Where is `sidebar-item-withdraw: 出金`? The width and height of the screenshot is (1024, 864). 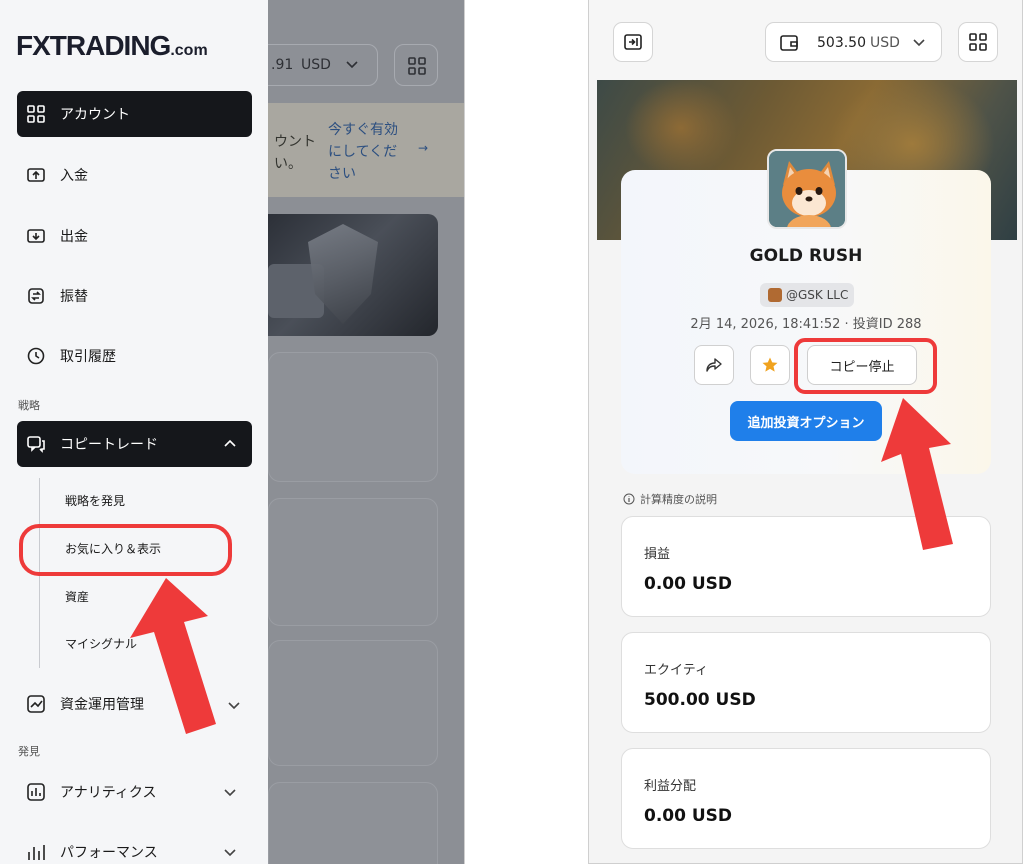 sidebar-item-withdraw: 出金 is located at coordinates (134, 236).